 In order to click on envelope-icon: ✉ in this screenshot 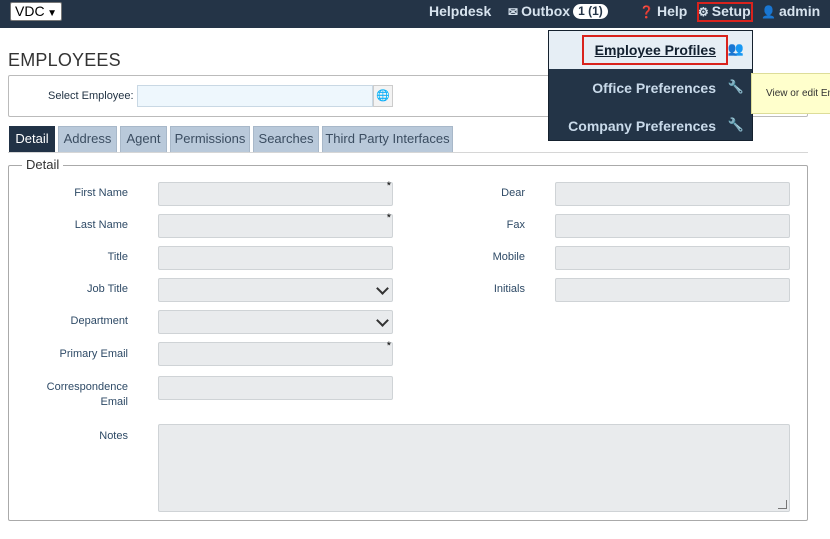, I will do `click(513, 12)`.